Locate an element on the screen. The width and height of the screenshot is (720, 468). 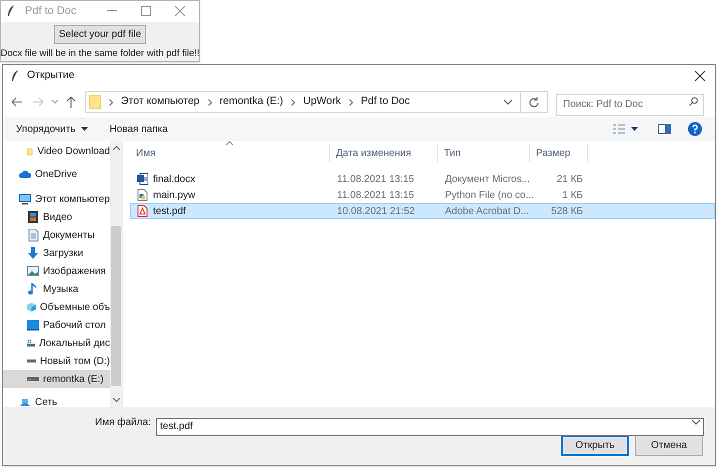
file-row: test.pdf 10.08.2021 21:52 Adobe Acrobat D... 528 КБ is located at coordinates (422, 211).